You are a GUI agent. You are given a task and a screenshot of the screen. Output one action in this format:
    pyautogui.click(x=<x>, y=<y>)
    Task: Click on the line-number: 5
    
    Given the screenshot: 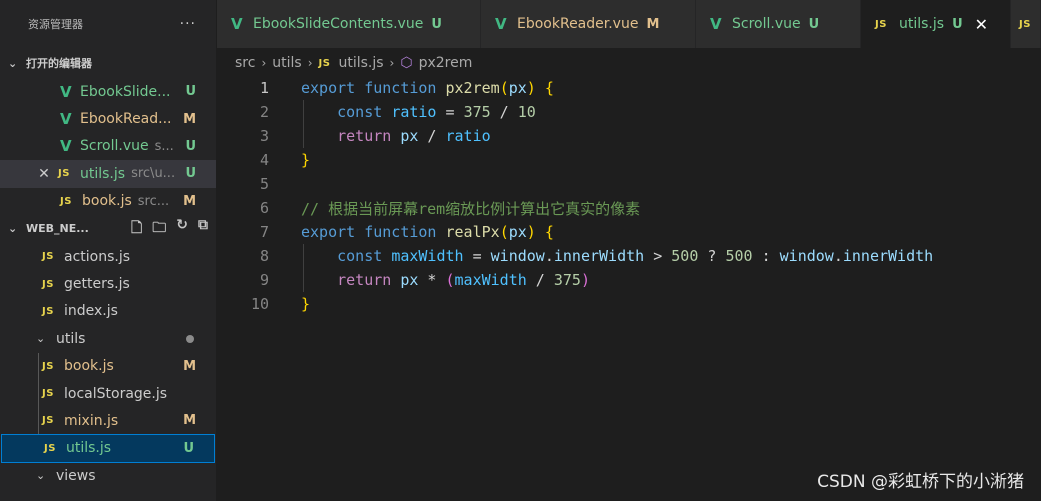 What is the action you would take?
    pyautogui.click(x=264, y=184)
    